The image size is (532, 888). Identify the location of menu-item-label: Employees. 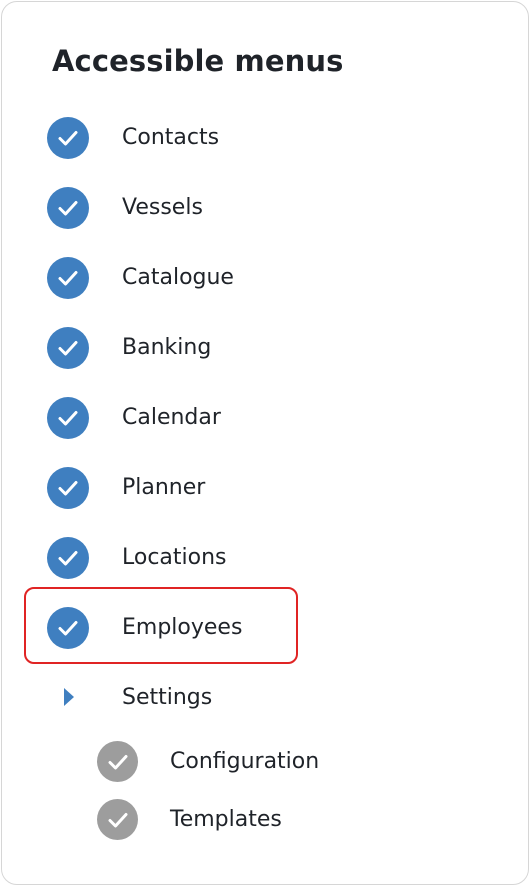
(182, 627).